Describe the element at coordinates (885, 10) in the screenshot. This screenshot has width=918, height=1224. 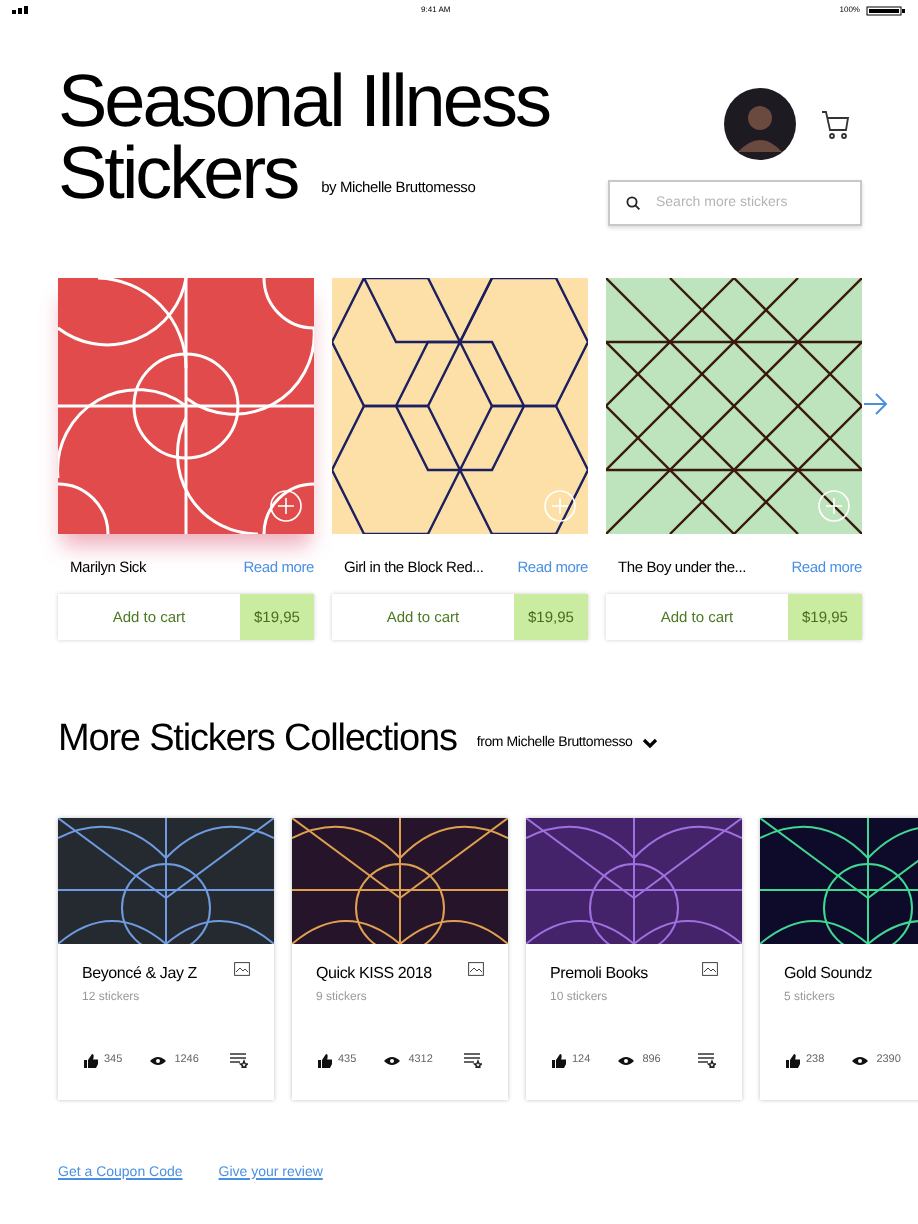
I see `battery-icon` at that location.